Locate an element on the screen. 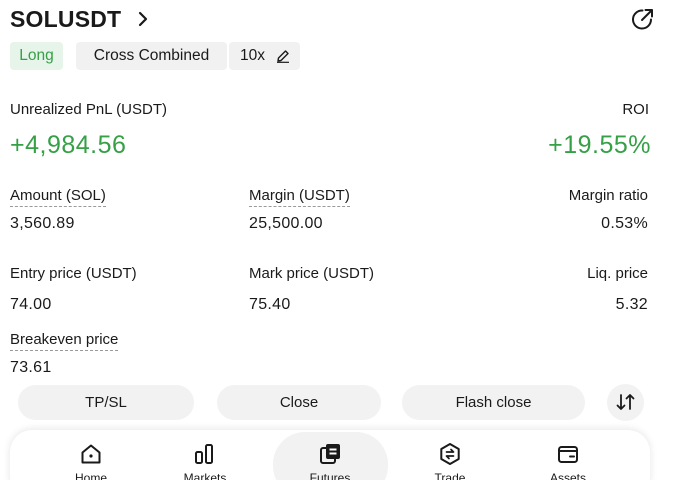 The height and width of the screenshot is (480, 680). margin-ratio-label: Margin ratio is located at coordinates (608, 195).